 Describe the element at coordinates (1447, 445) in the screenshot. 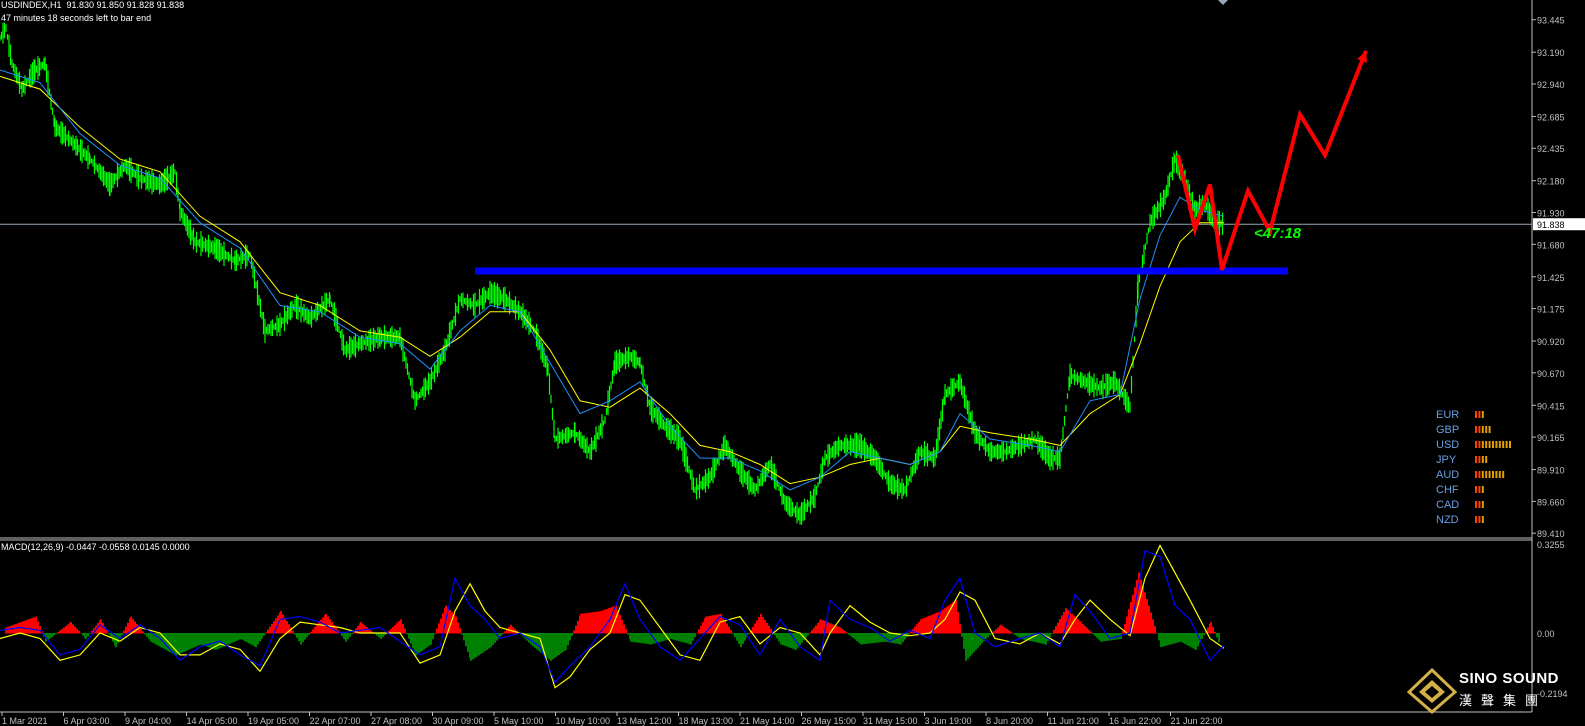

I see `currency-strength-label: USD` at that location.